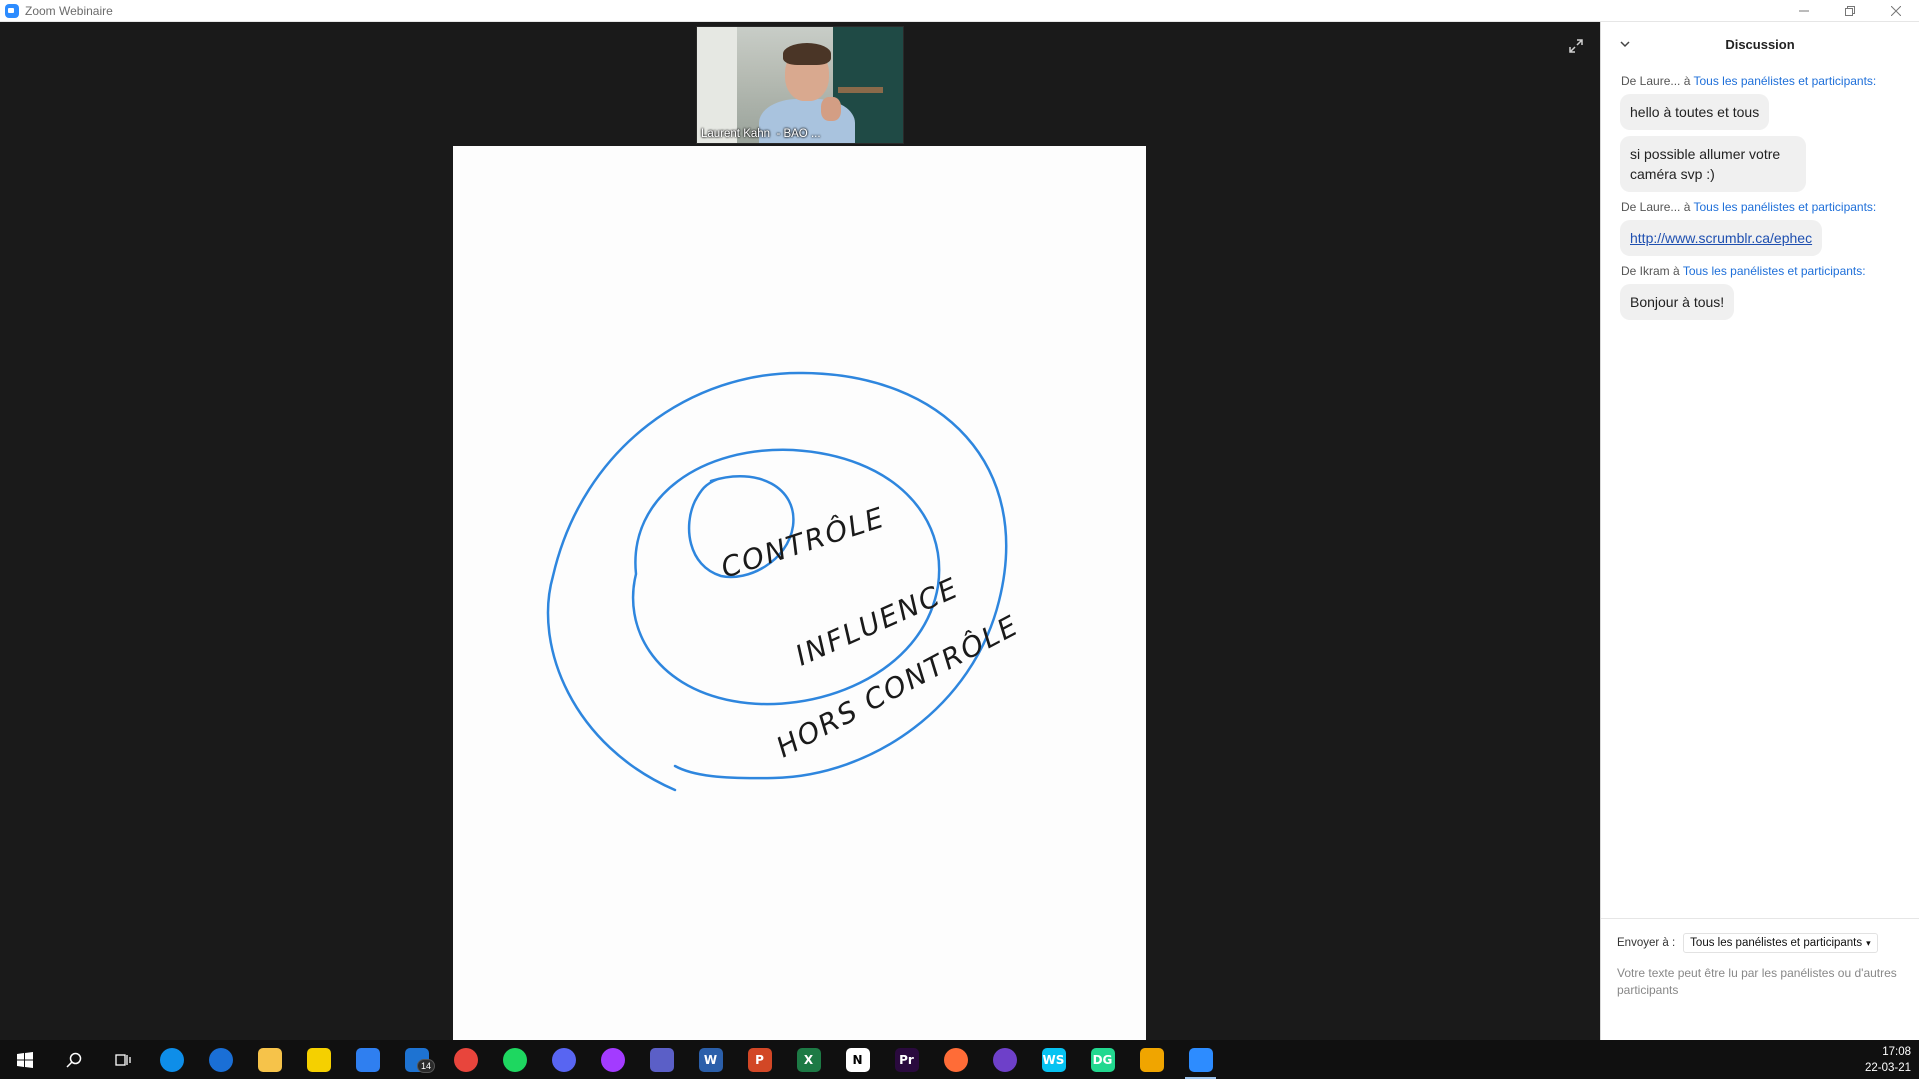 The width and height of the screenshot is (1919, 1079). I want to click on restore-button, so click(1850, 11).